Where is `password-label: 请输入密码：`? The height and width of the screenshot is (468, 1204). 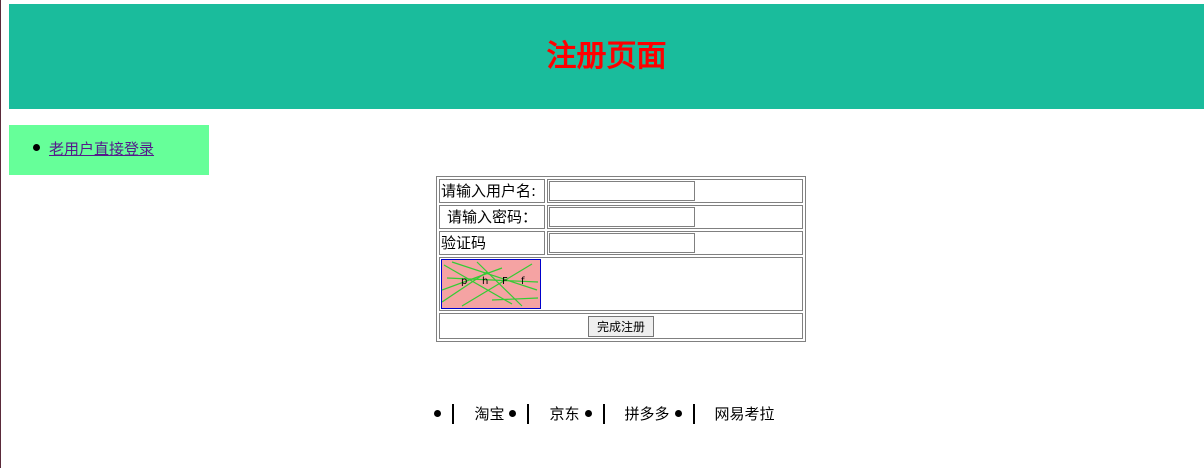 password-label: 请输入密码： is located at coordinates (492, 217).